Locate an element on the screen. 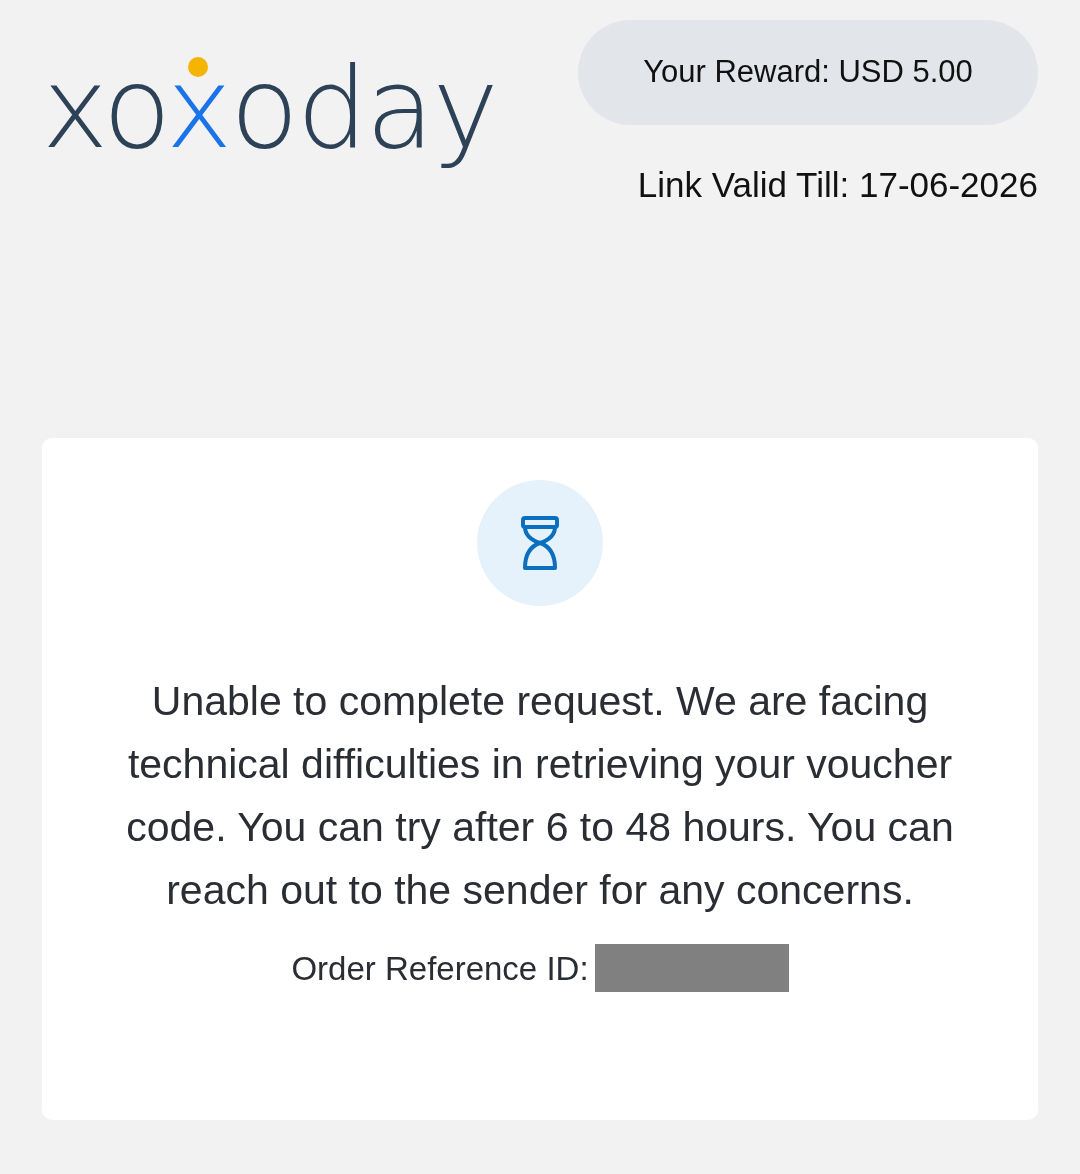 The height and width of the screenshot is (1174, 1080). link-validity: Link Valid Till: 17-06-2026 is located at coordinates (837, 185).